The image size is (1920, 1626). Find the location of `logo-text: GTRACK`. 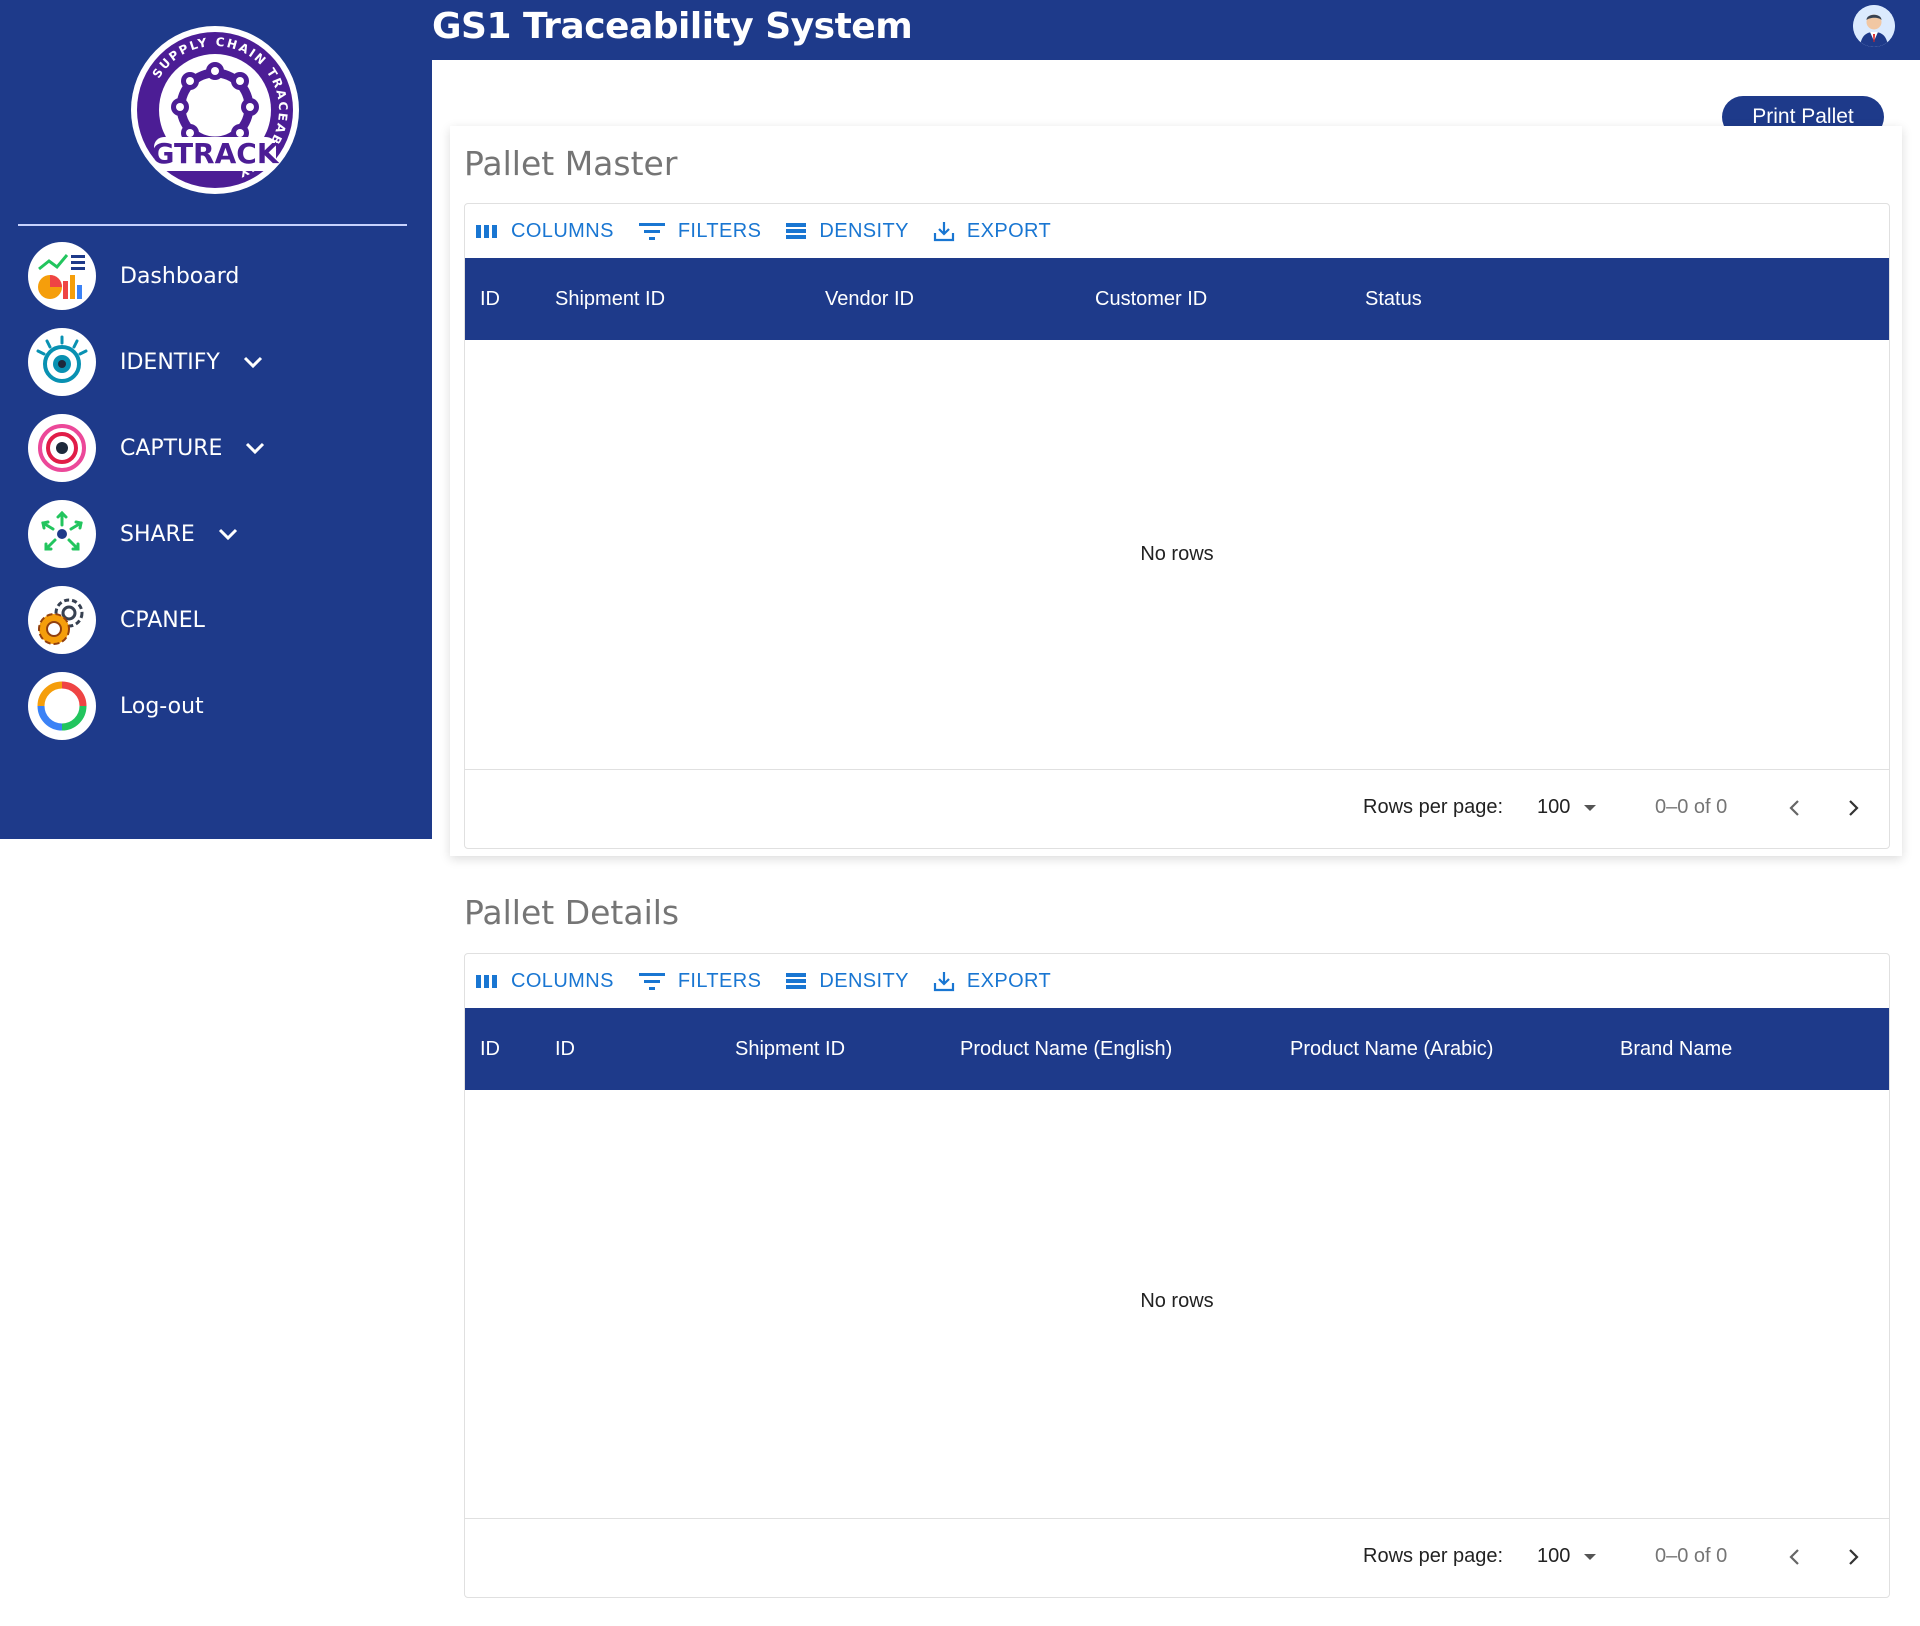

logo-text: GTRACK is located at coordinates (215, 153).